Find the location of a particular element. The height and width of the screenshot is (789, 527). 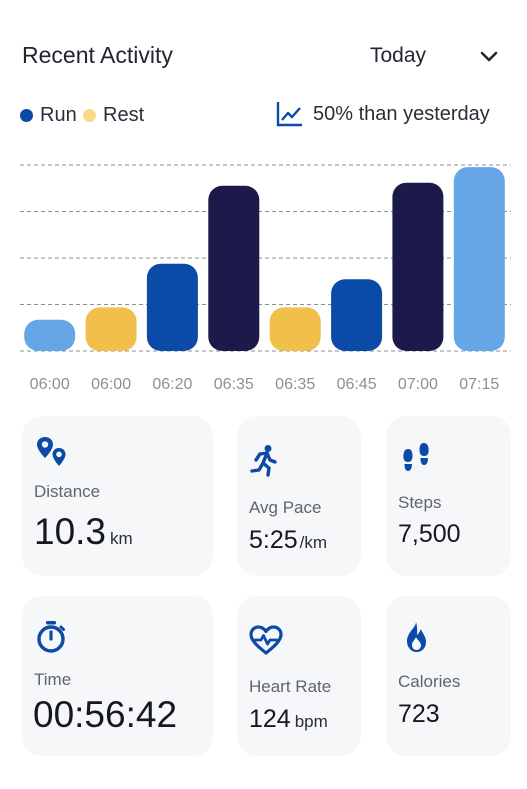

flame-icon is located at coordinates (416, 637).